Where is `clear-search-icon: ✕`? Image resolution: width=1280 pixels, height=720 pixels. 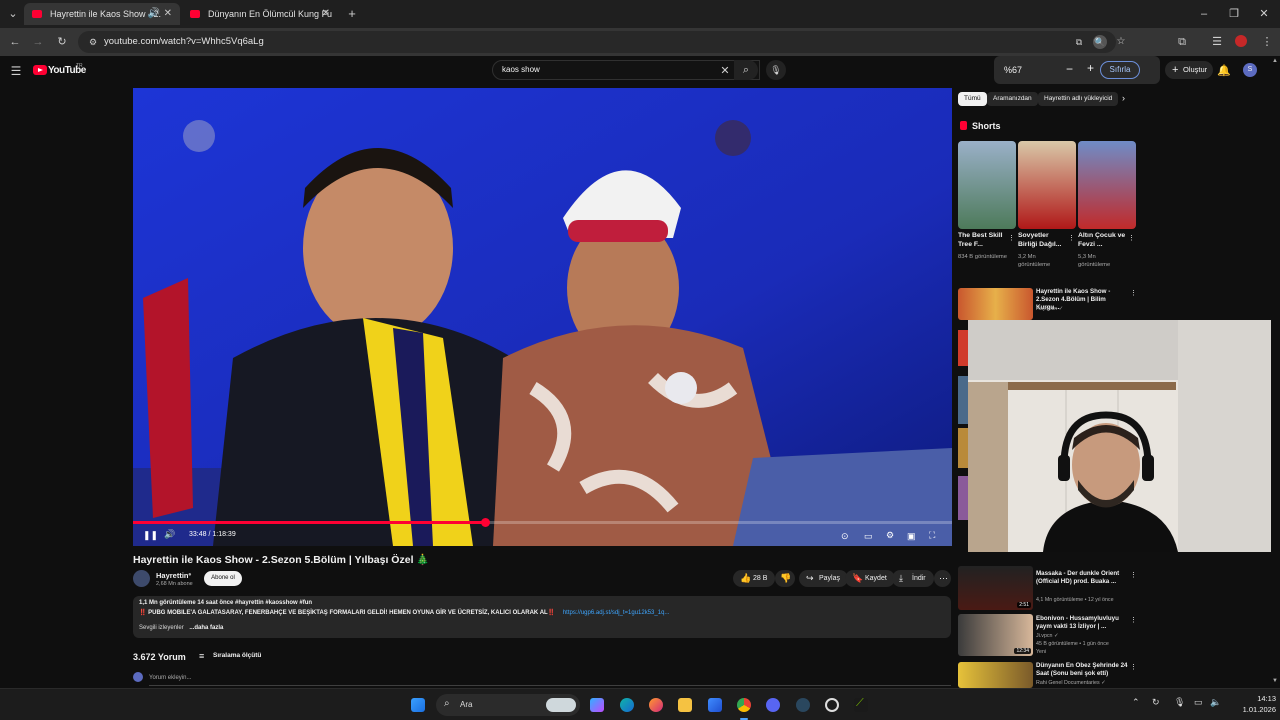
clear-search-icon: ✕ is located at coordinates (725, 71).